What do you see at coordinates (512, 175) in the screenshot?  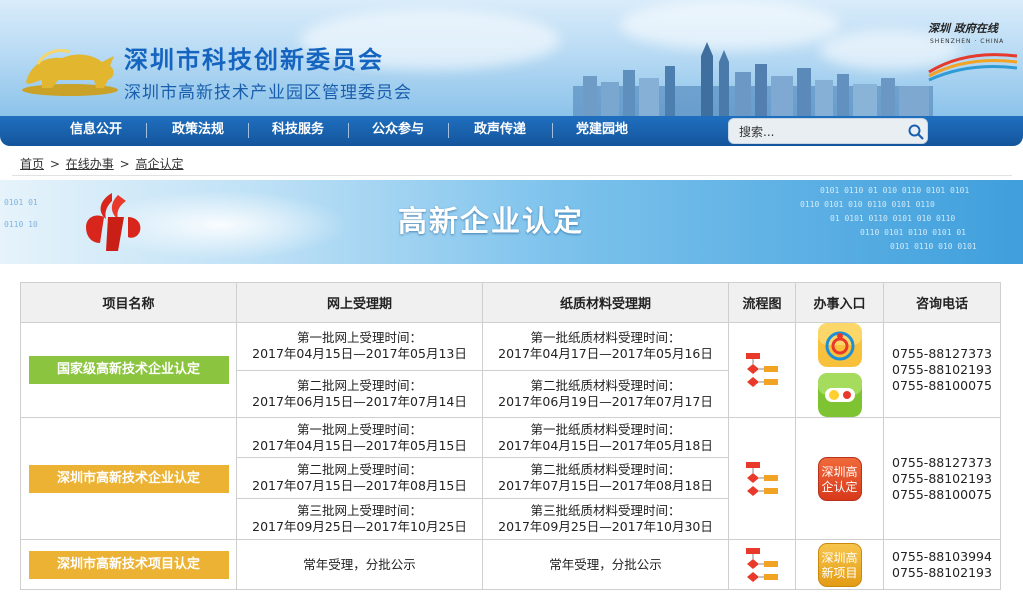 I see `divider` at bounding box center [512, 175].